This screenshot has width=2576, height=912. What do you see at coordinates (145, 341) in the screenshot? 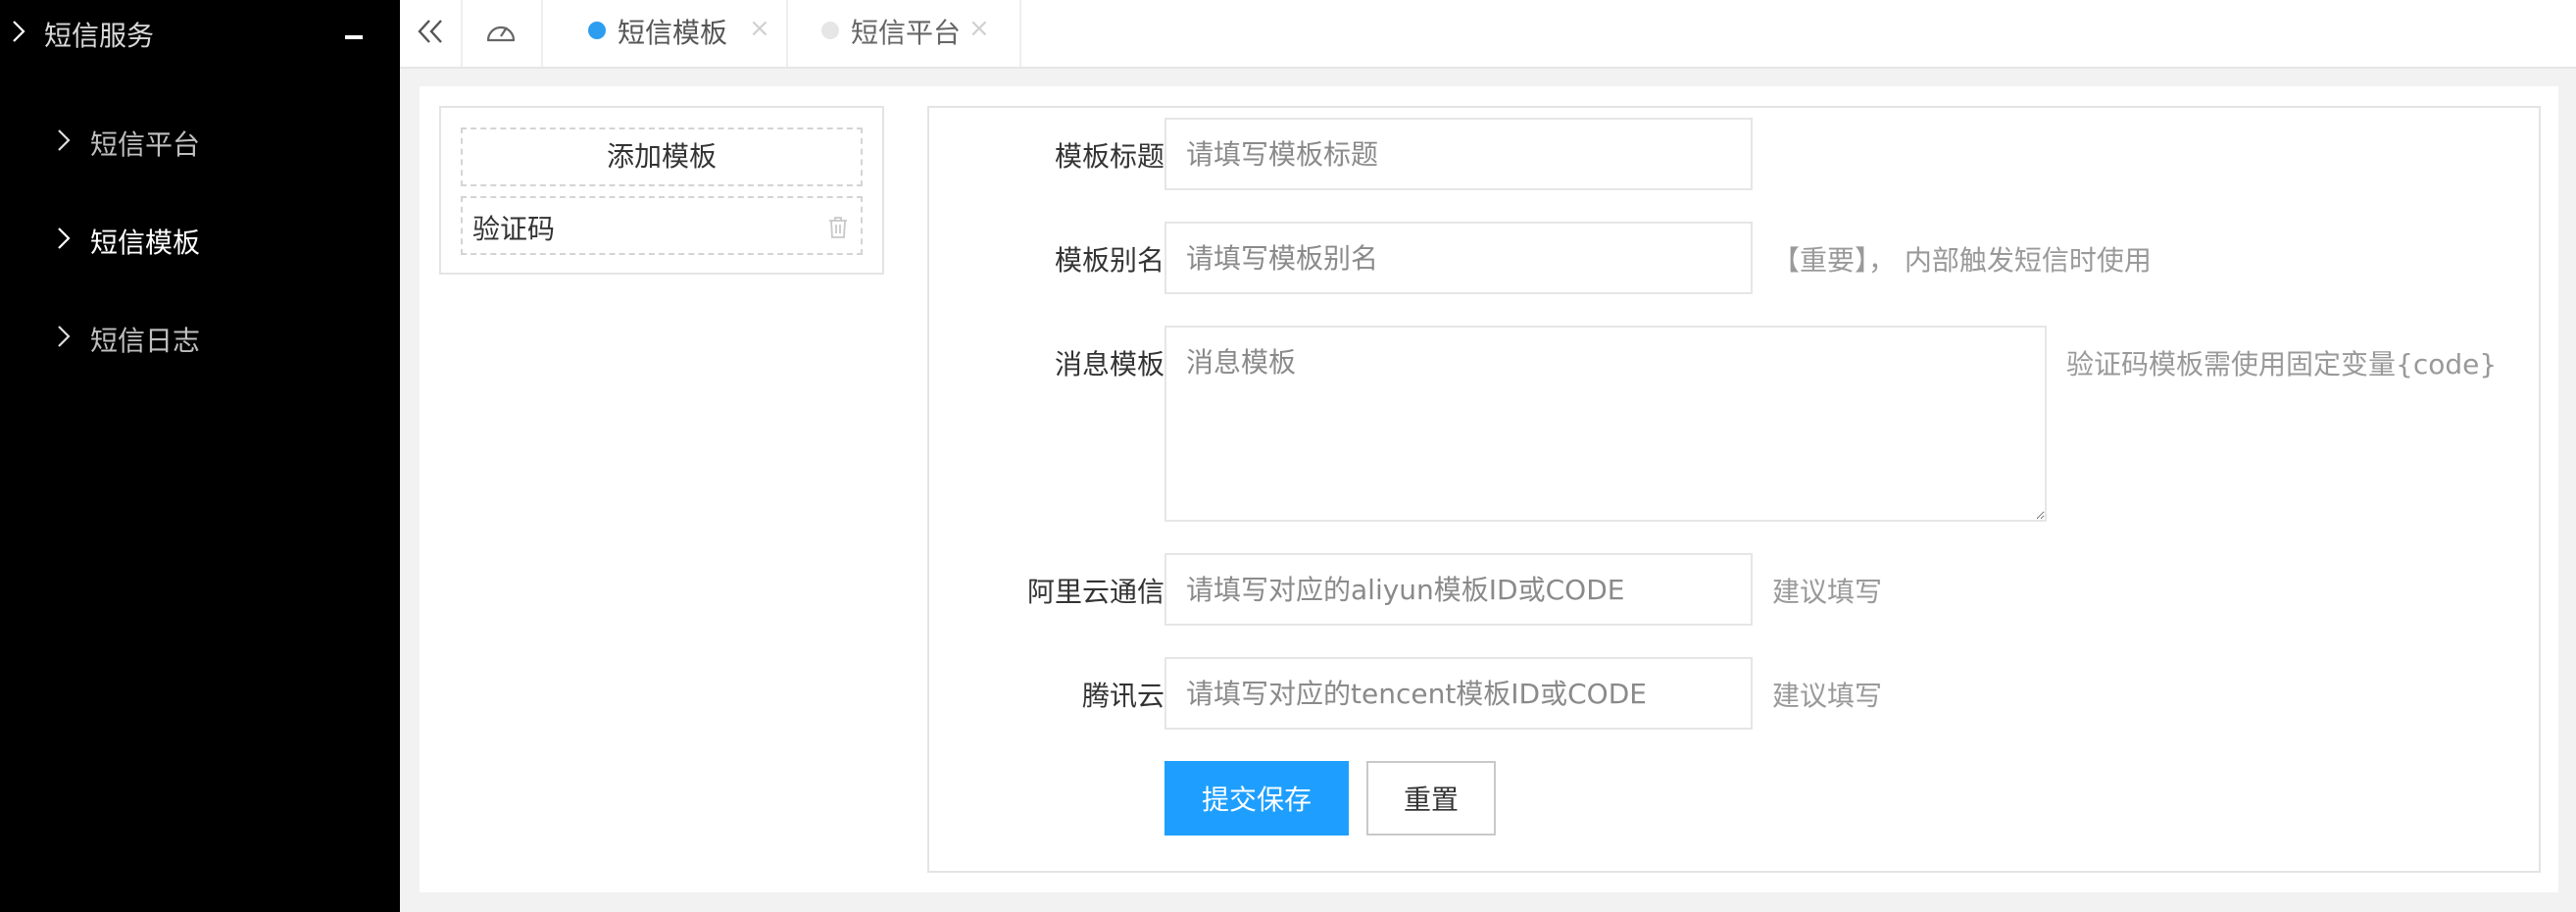
I see `sidebar-item-label: 短信日志` at bounding box center [145, 341].